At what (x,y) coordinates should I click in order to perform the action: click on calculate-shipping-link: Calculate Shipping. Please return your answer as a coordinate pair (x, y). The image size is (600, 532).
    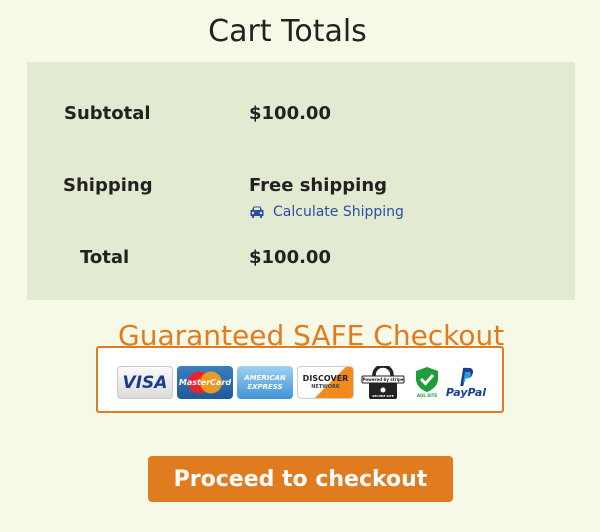
    Looking at the image, I should click on (326, 212).